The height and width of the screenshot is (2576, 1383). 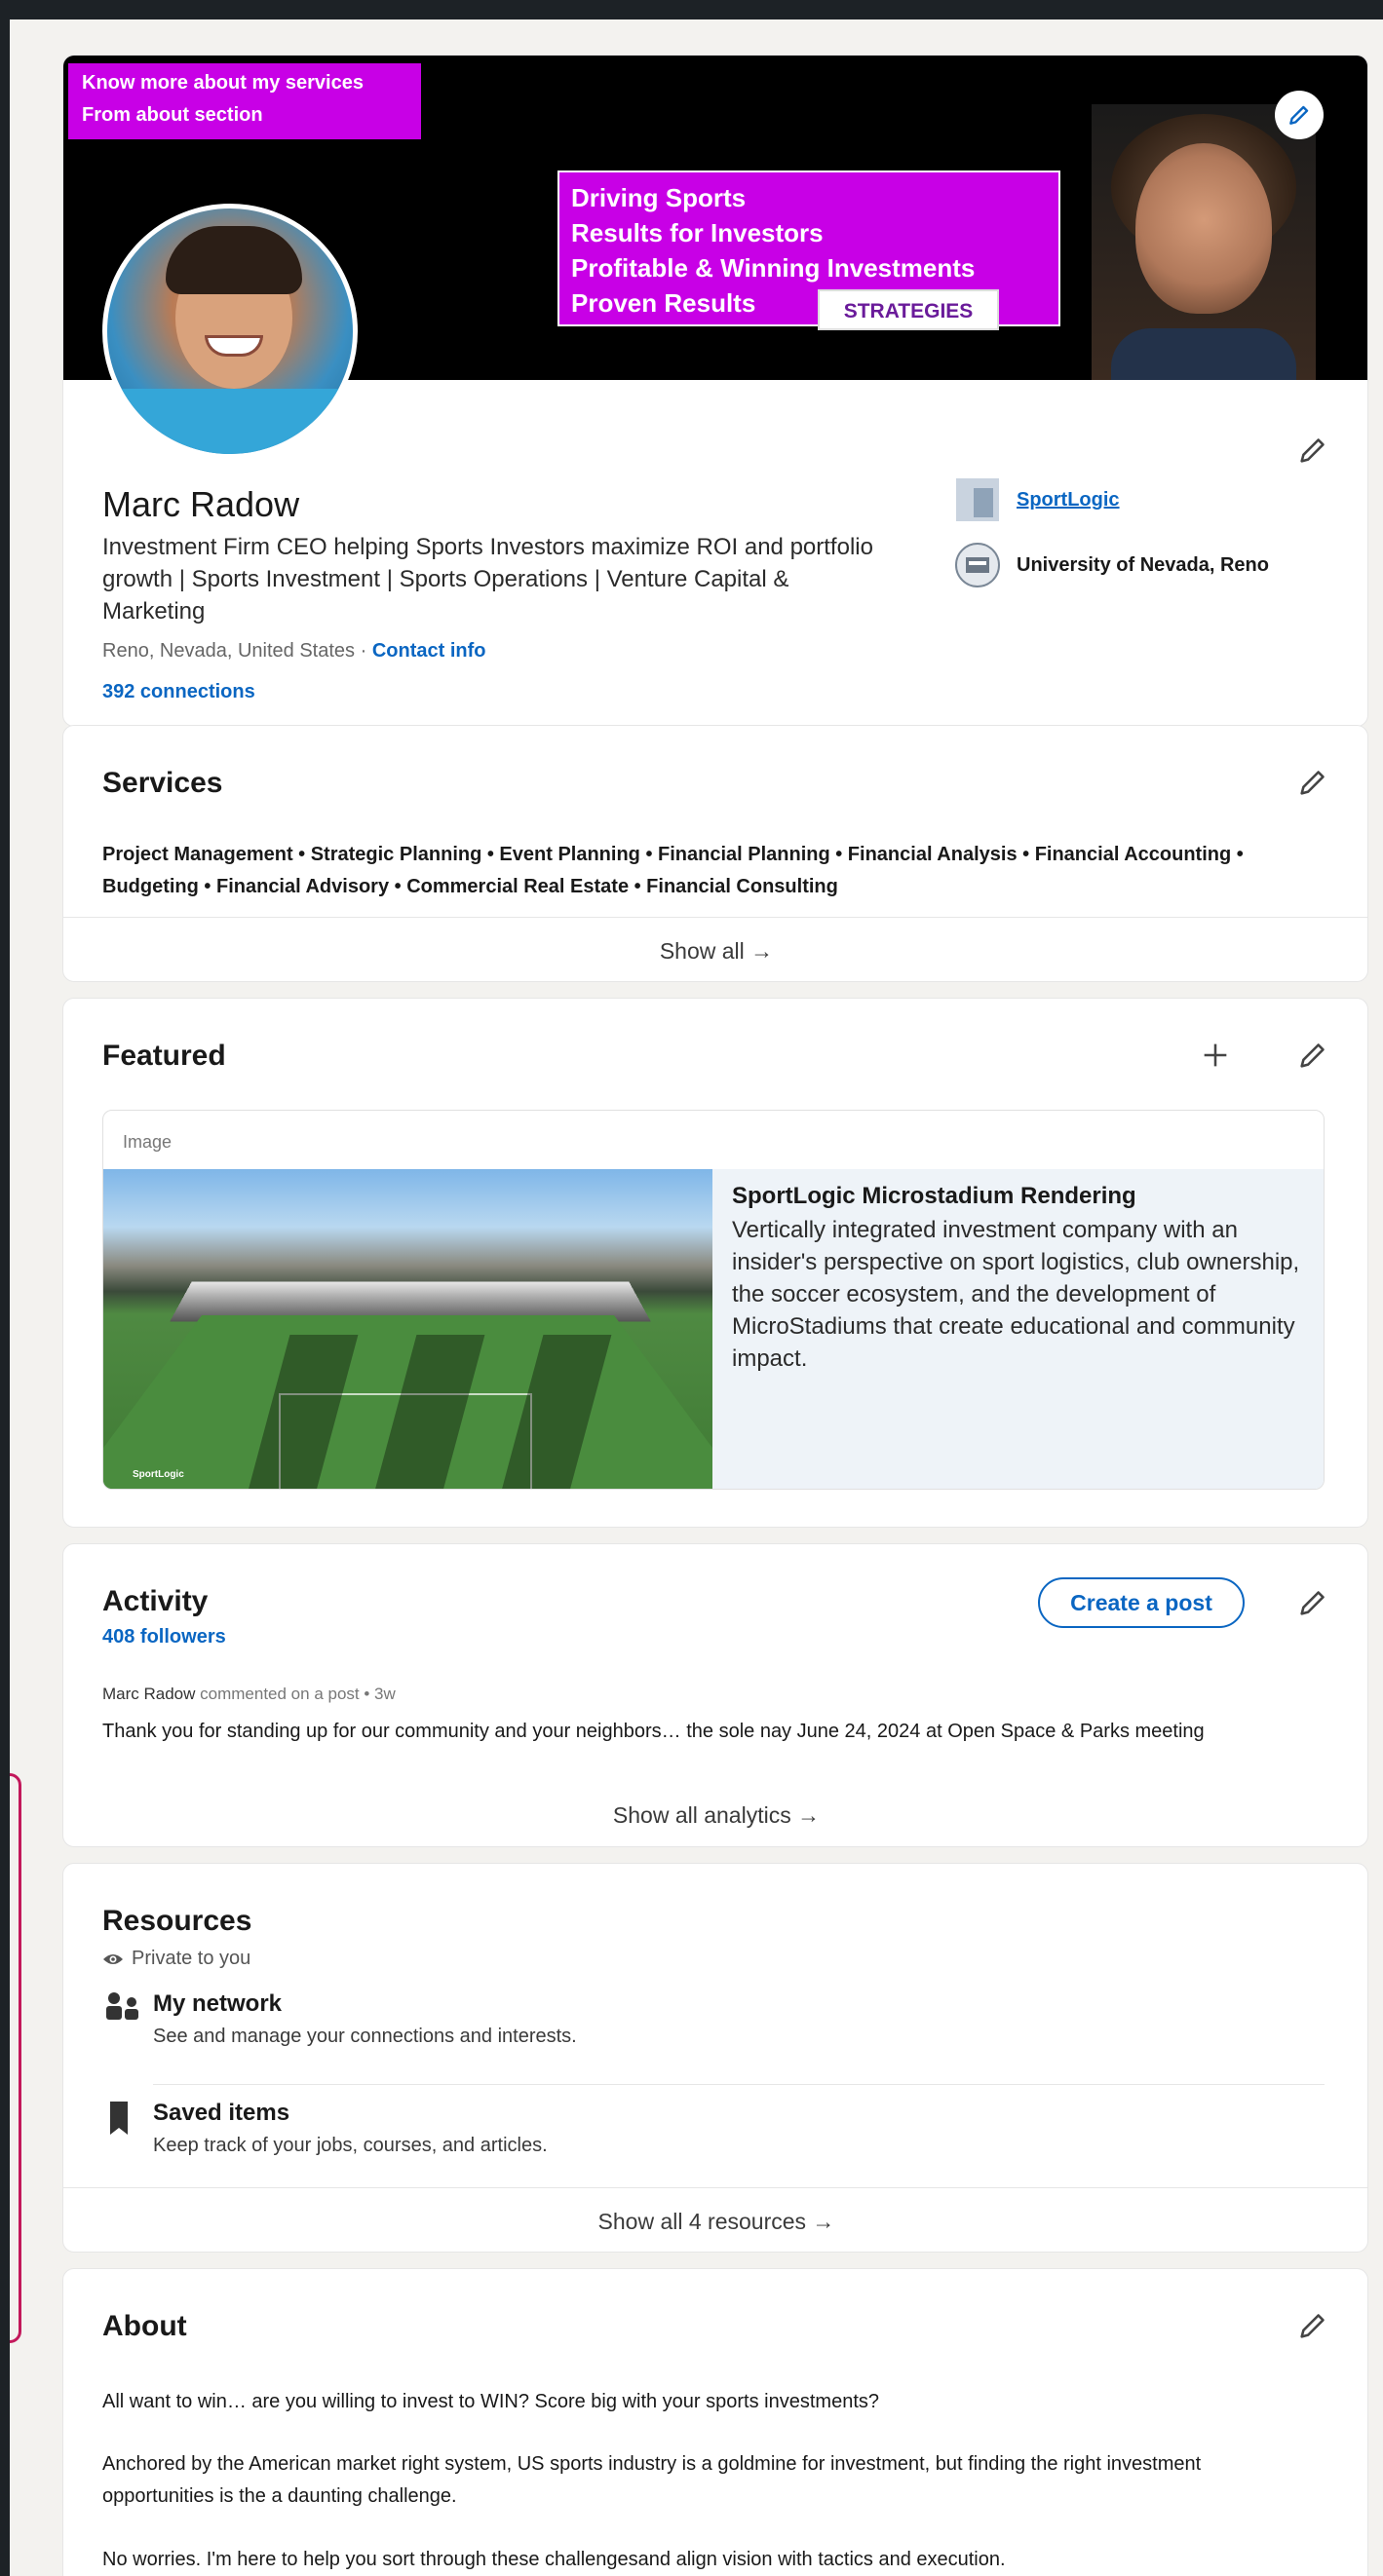 I want to click on privacy-line: Private to you, so click(x=176, y=1959).